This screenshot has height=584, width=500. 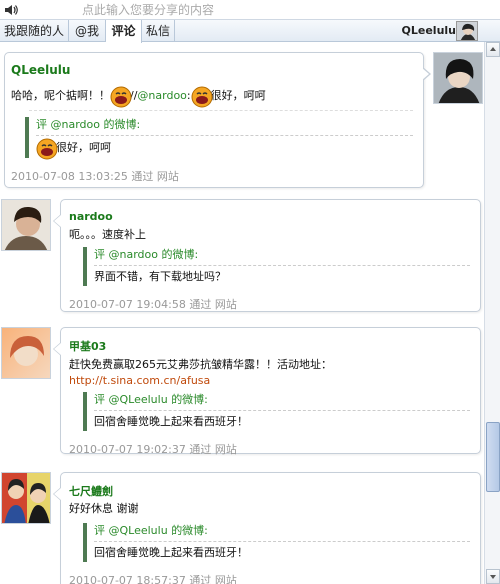 What do you see at coordinates (269, 346) in the screenshot?
I see `author-name: 甲基03` at bounding box center [269, 346].